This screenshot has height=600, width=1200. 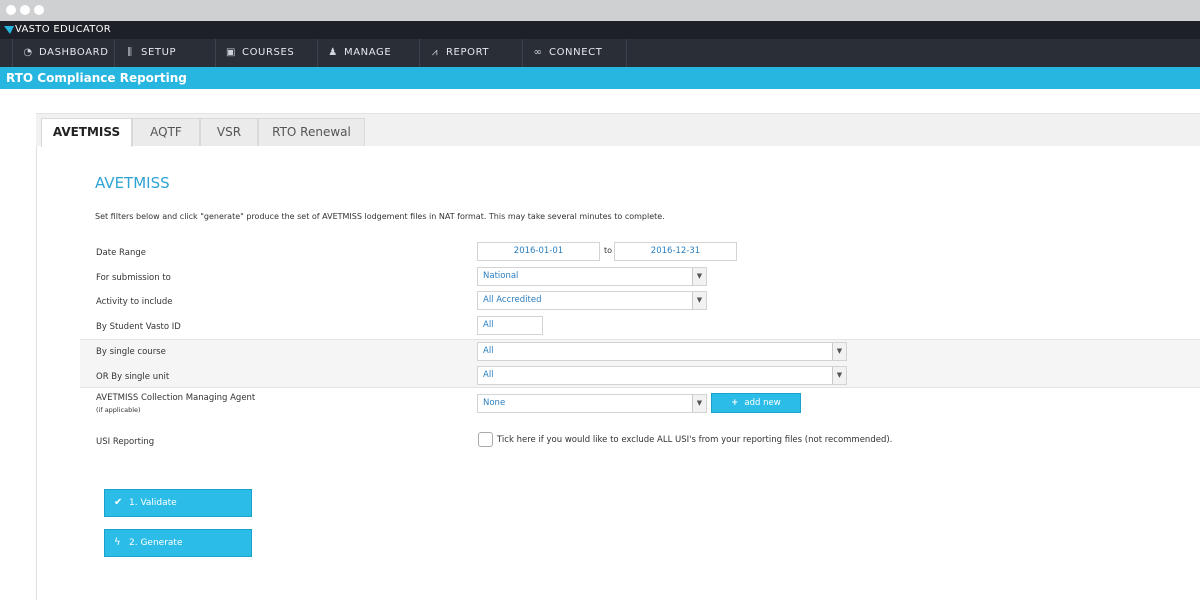 What do you see at coordinates (592, 300) in the screenshot?
I see `activity-select: All Accredited ▼` at bounding box center [592, 300].